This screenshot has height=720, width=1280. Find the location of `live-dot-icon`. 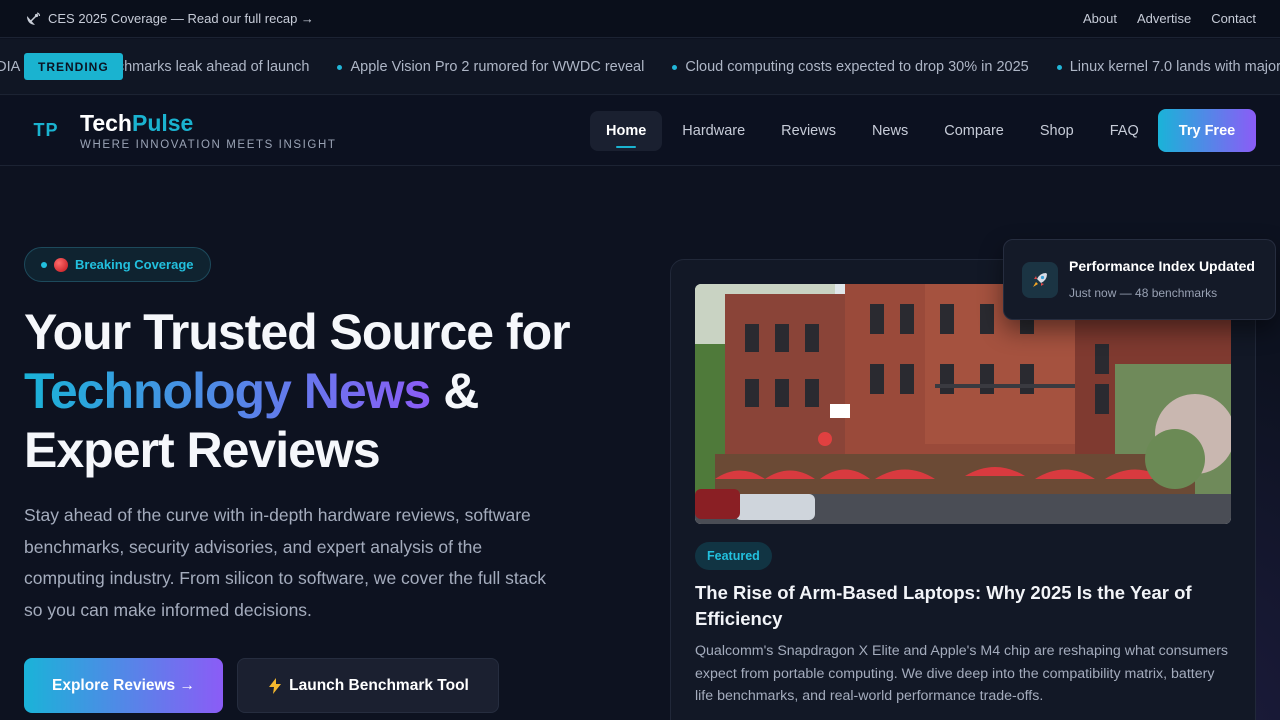

live-dot-icon is located at coordinates (44, 264).